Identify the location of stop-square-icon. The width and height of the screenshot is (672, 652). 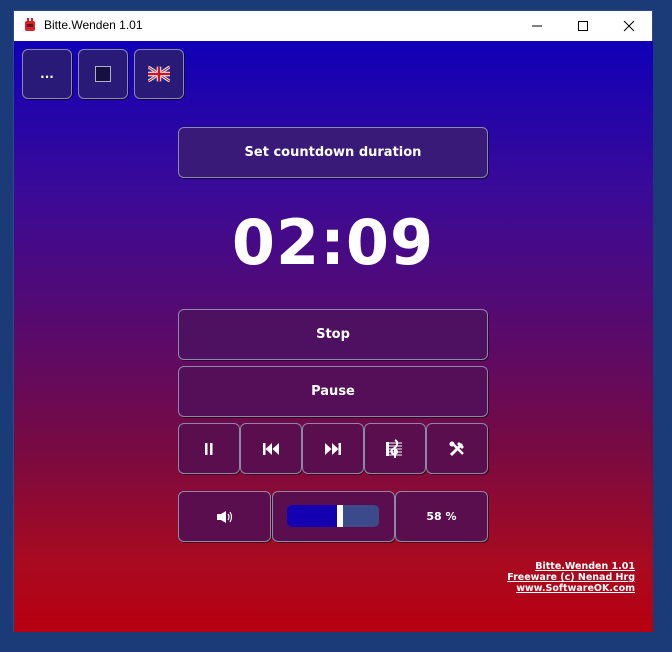
(103, 74).